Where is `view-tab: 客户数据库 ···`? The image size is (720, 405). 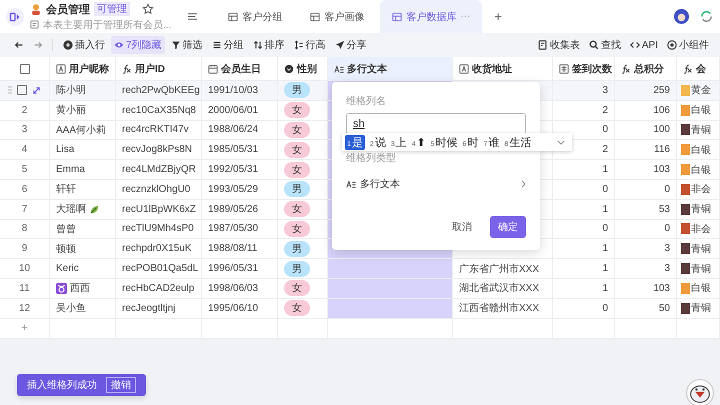
view-tab: 客户数据库 ··· is located at coordinates (431, 16).